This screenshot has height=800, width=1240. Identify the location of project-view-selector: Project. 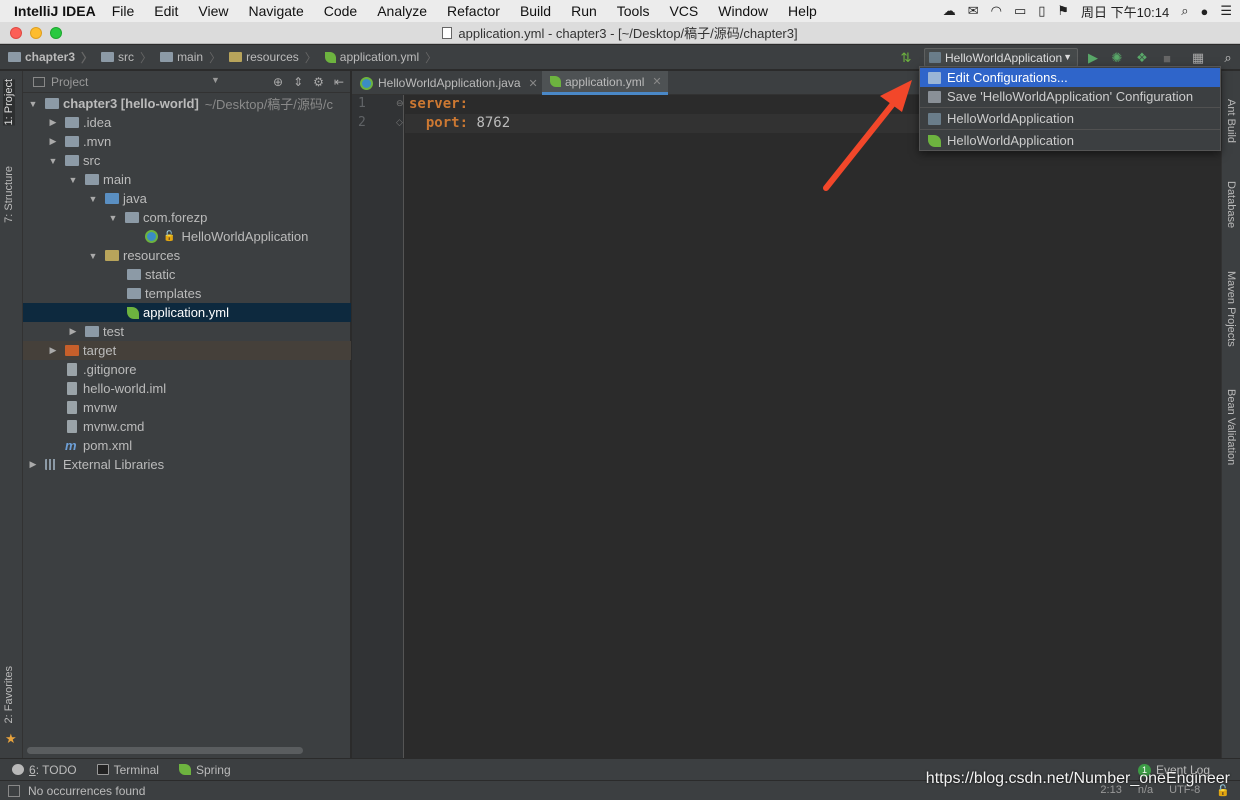
(69, 82).